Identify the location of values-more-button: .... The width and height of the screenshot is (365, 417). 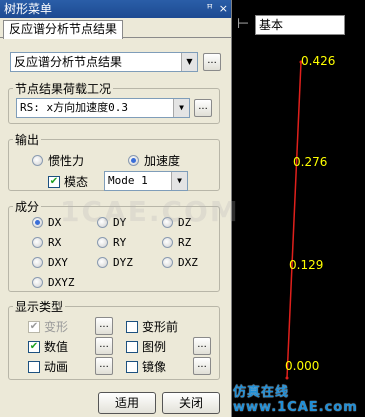
(104, 346).